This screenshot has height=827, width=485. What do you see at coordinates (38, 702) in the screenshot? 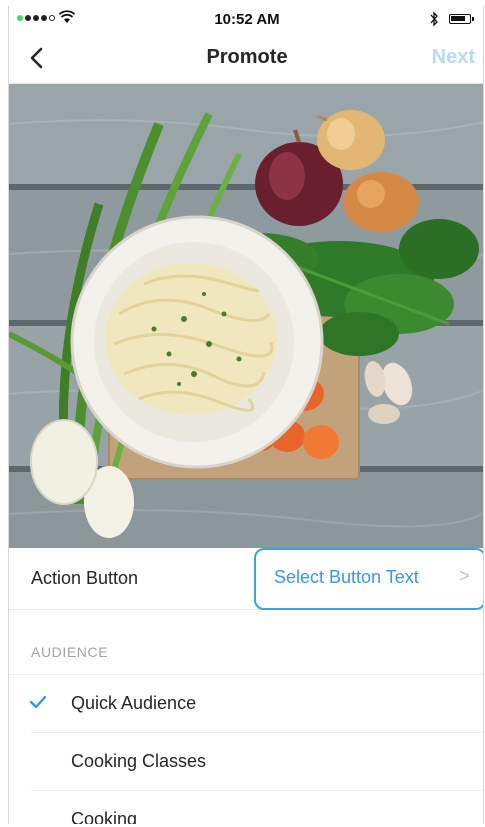
I see `checkmark-icon` at bounding box center [38, 702].